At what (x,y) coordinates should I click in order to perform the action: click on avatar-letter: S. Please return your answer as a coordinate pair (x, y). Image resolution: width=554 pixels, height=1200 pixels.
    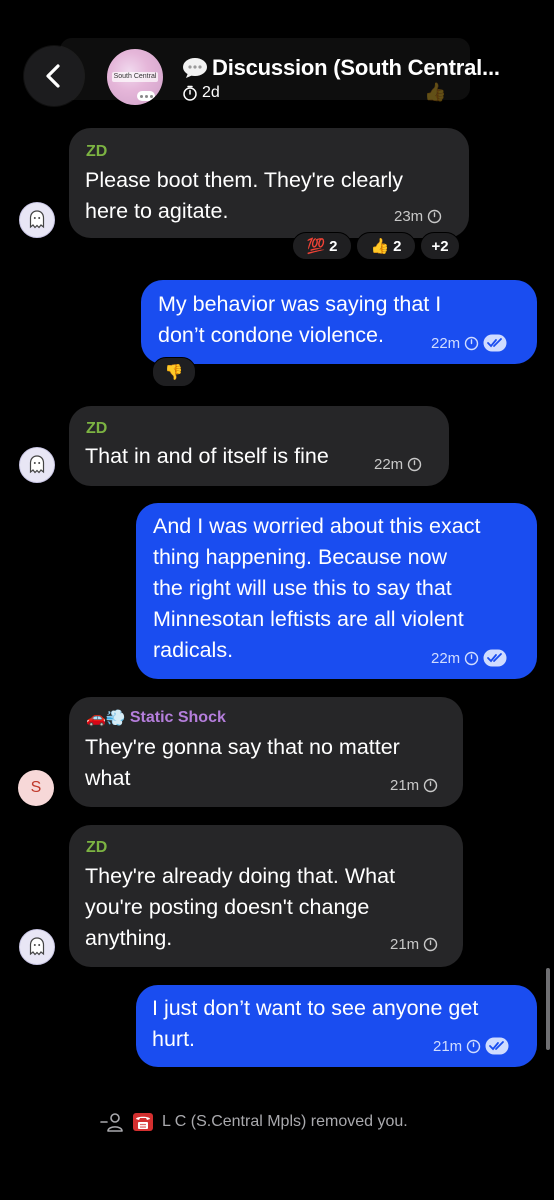
    Looking at the image, I should click on (36, 787).